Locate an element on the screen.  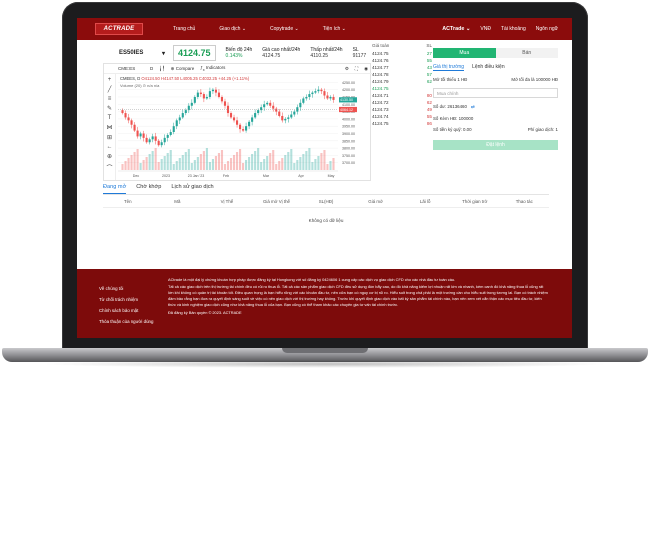
pattern-icon: ⋈ is located at coordinates (110, 127).